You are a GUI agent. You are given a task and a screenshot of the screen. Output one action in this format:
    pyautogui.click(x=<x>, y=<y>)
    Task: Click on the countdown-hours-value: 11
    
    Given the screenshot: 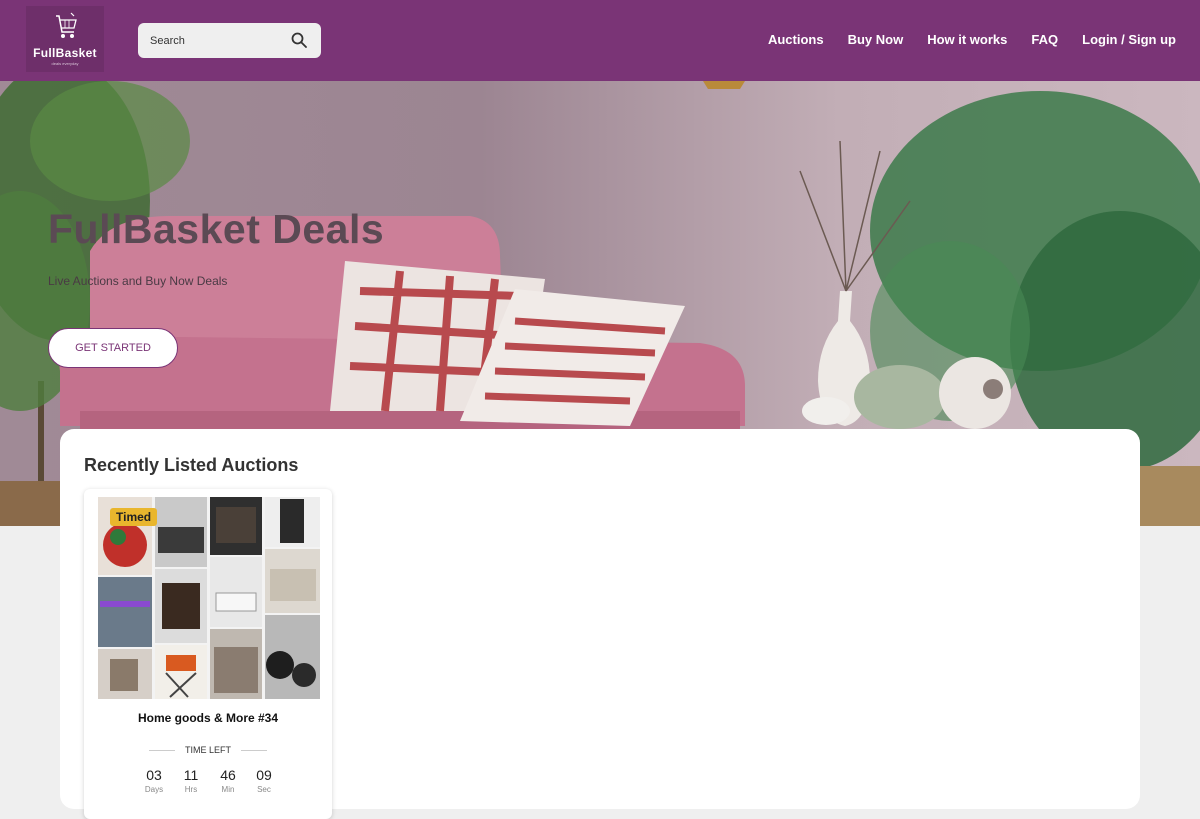 What is the action you would take?
    pyautogui.click(x=191, y=775)
    